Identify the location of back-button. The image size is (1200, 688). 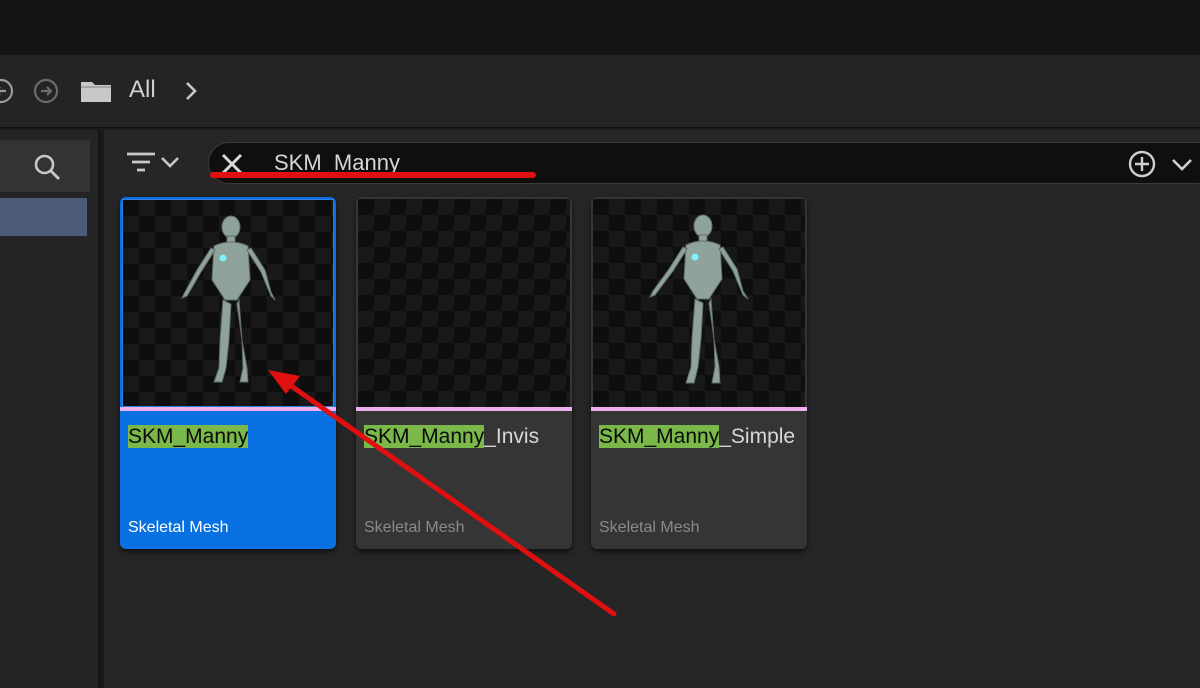
(8, 91).